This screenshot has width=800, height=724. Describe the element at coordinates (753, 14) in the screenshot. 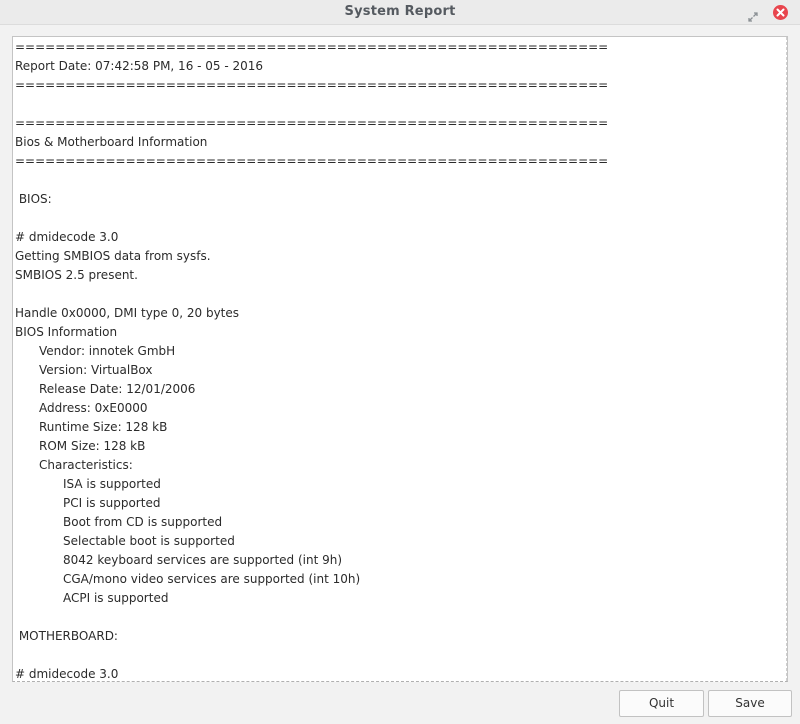

I see `restore-icon` at that location.